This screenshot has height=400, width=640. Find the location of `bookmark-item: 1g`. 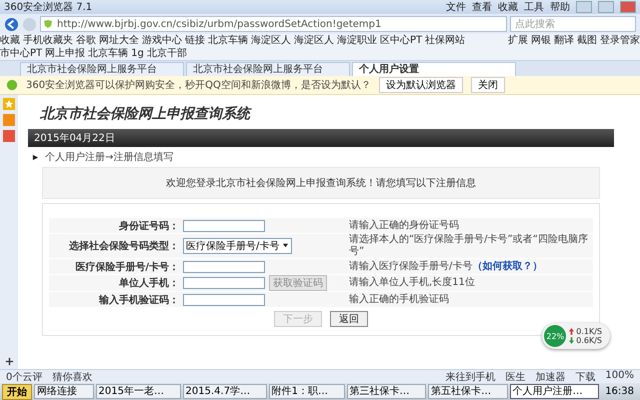

bookmark-item: 1g is located at coordinates (137, 53).